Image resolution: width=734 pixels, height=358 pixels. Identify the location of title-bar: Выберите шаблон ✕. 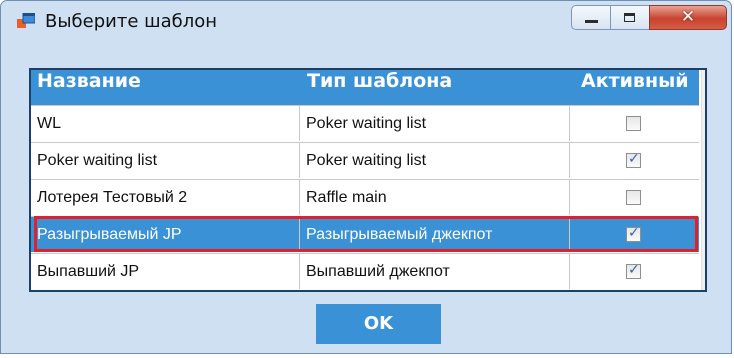
(366, 18).